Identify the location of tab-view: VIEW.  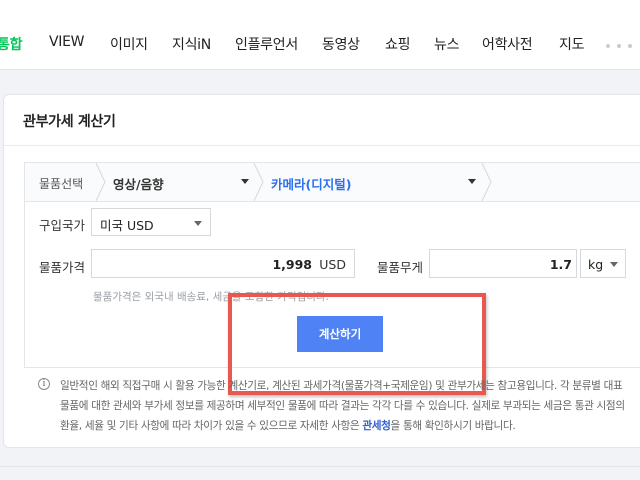
(67, 42).